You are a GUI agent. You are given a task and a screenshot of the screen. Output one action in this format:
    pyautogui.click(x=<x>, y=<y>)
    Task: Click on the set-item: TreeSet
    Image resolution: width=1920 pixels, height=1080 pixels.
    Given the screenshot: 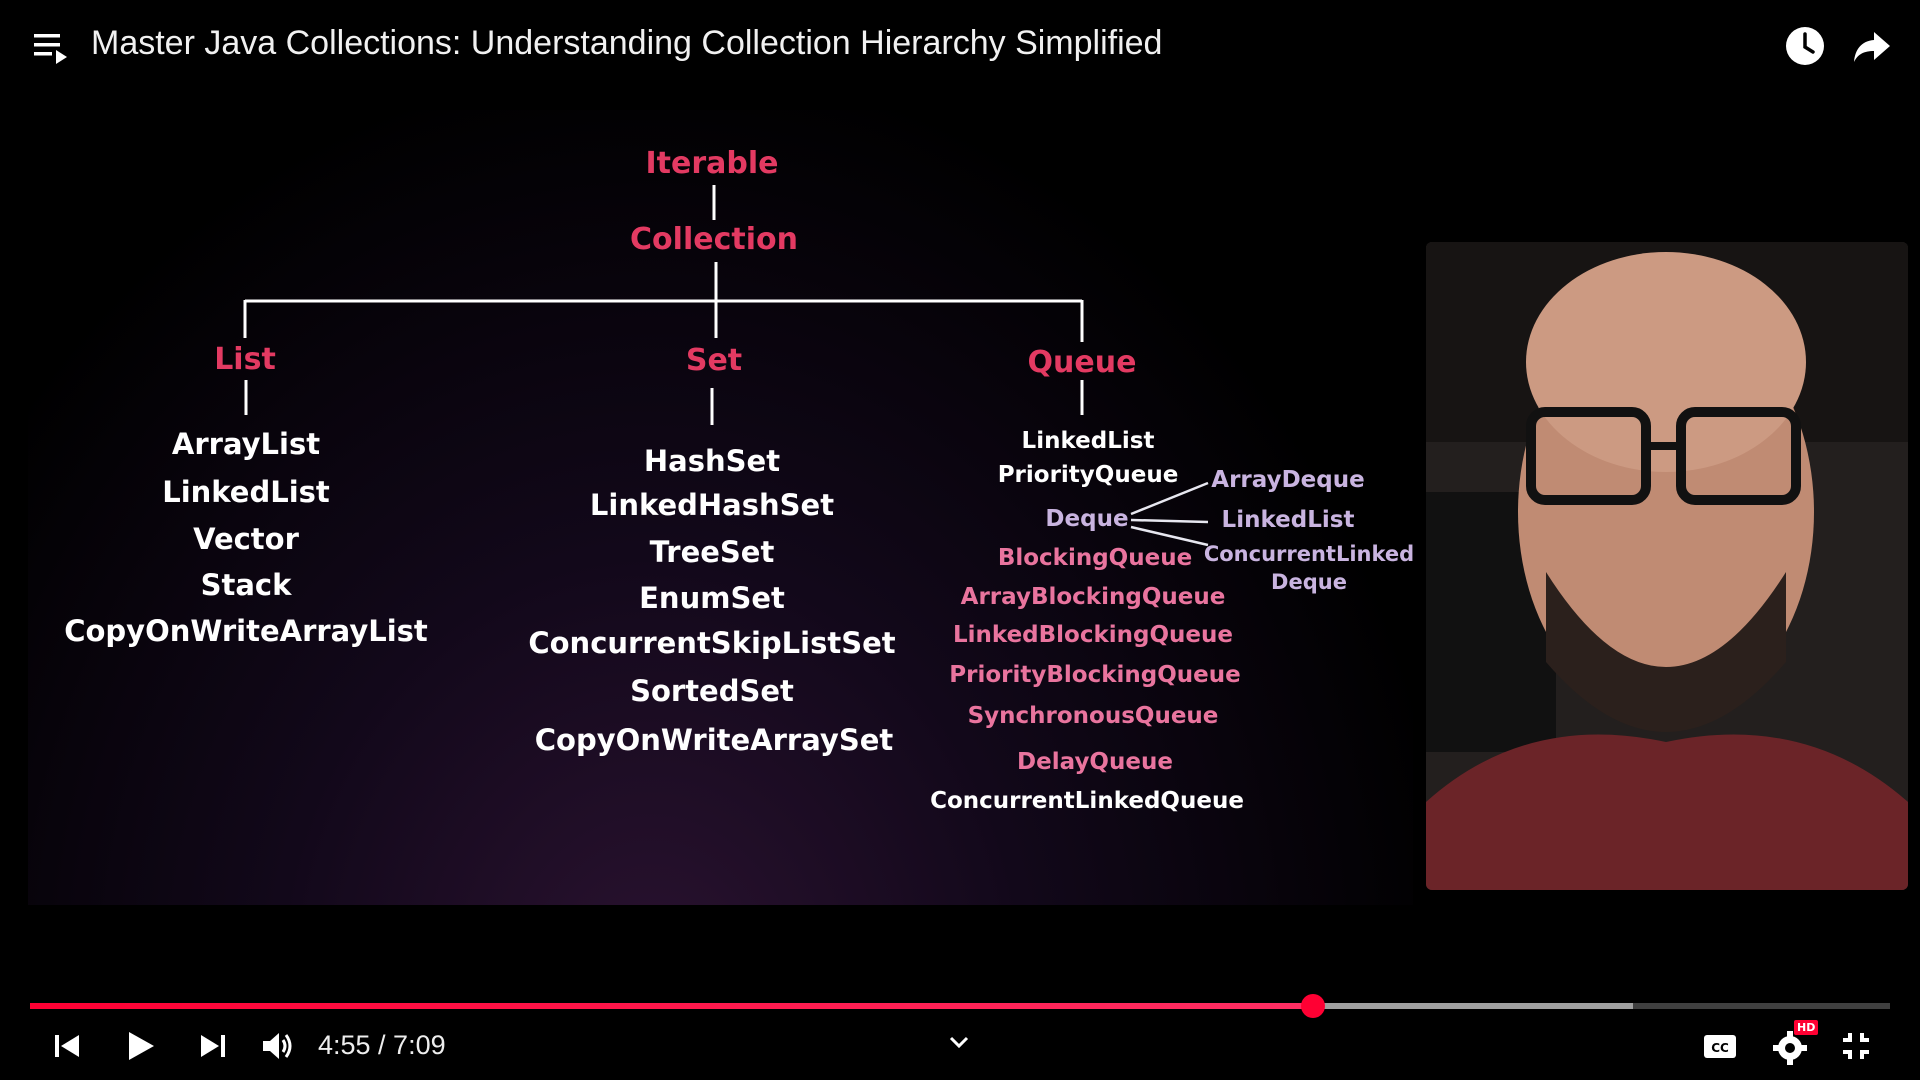 What is the action you would take?
    pyautogui.click(x=712, y=552)
    